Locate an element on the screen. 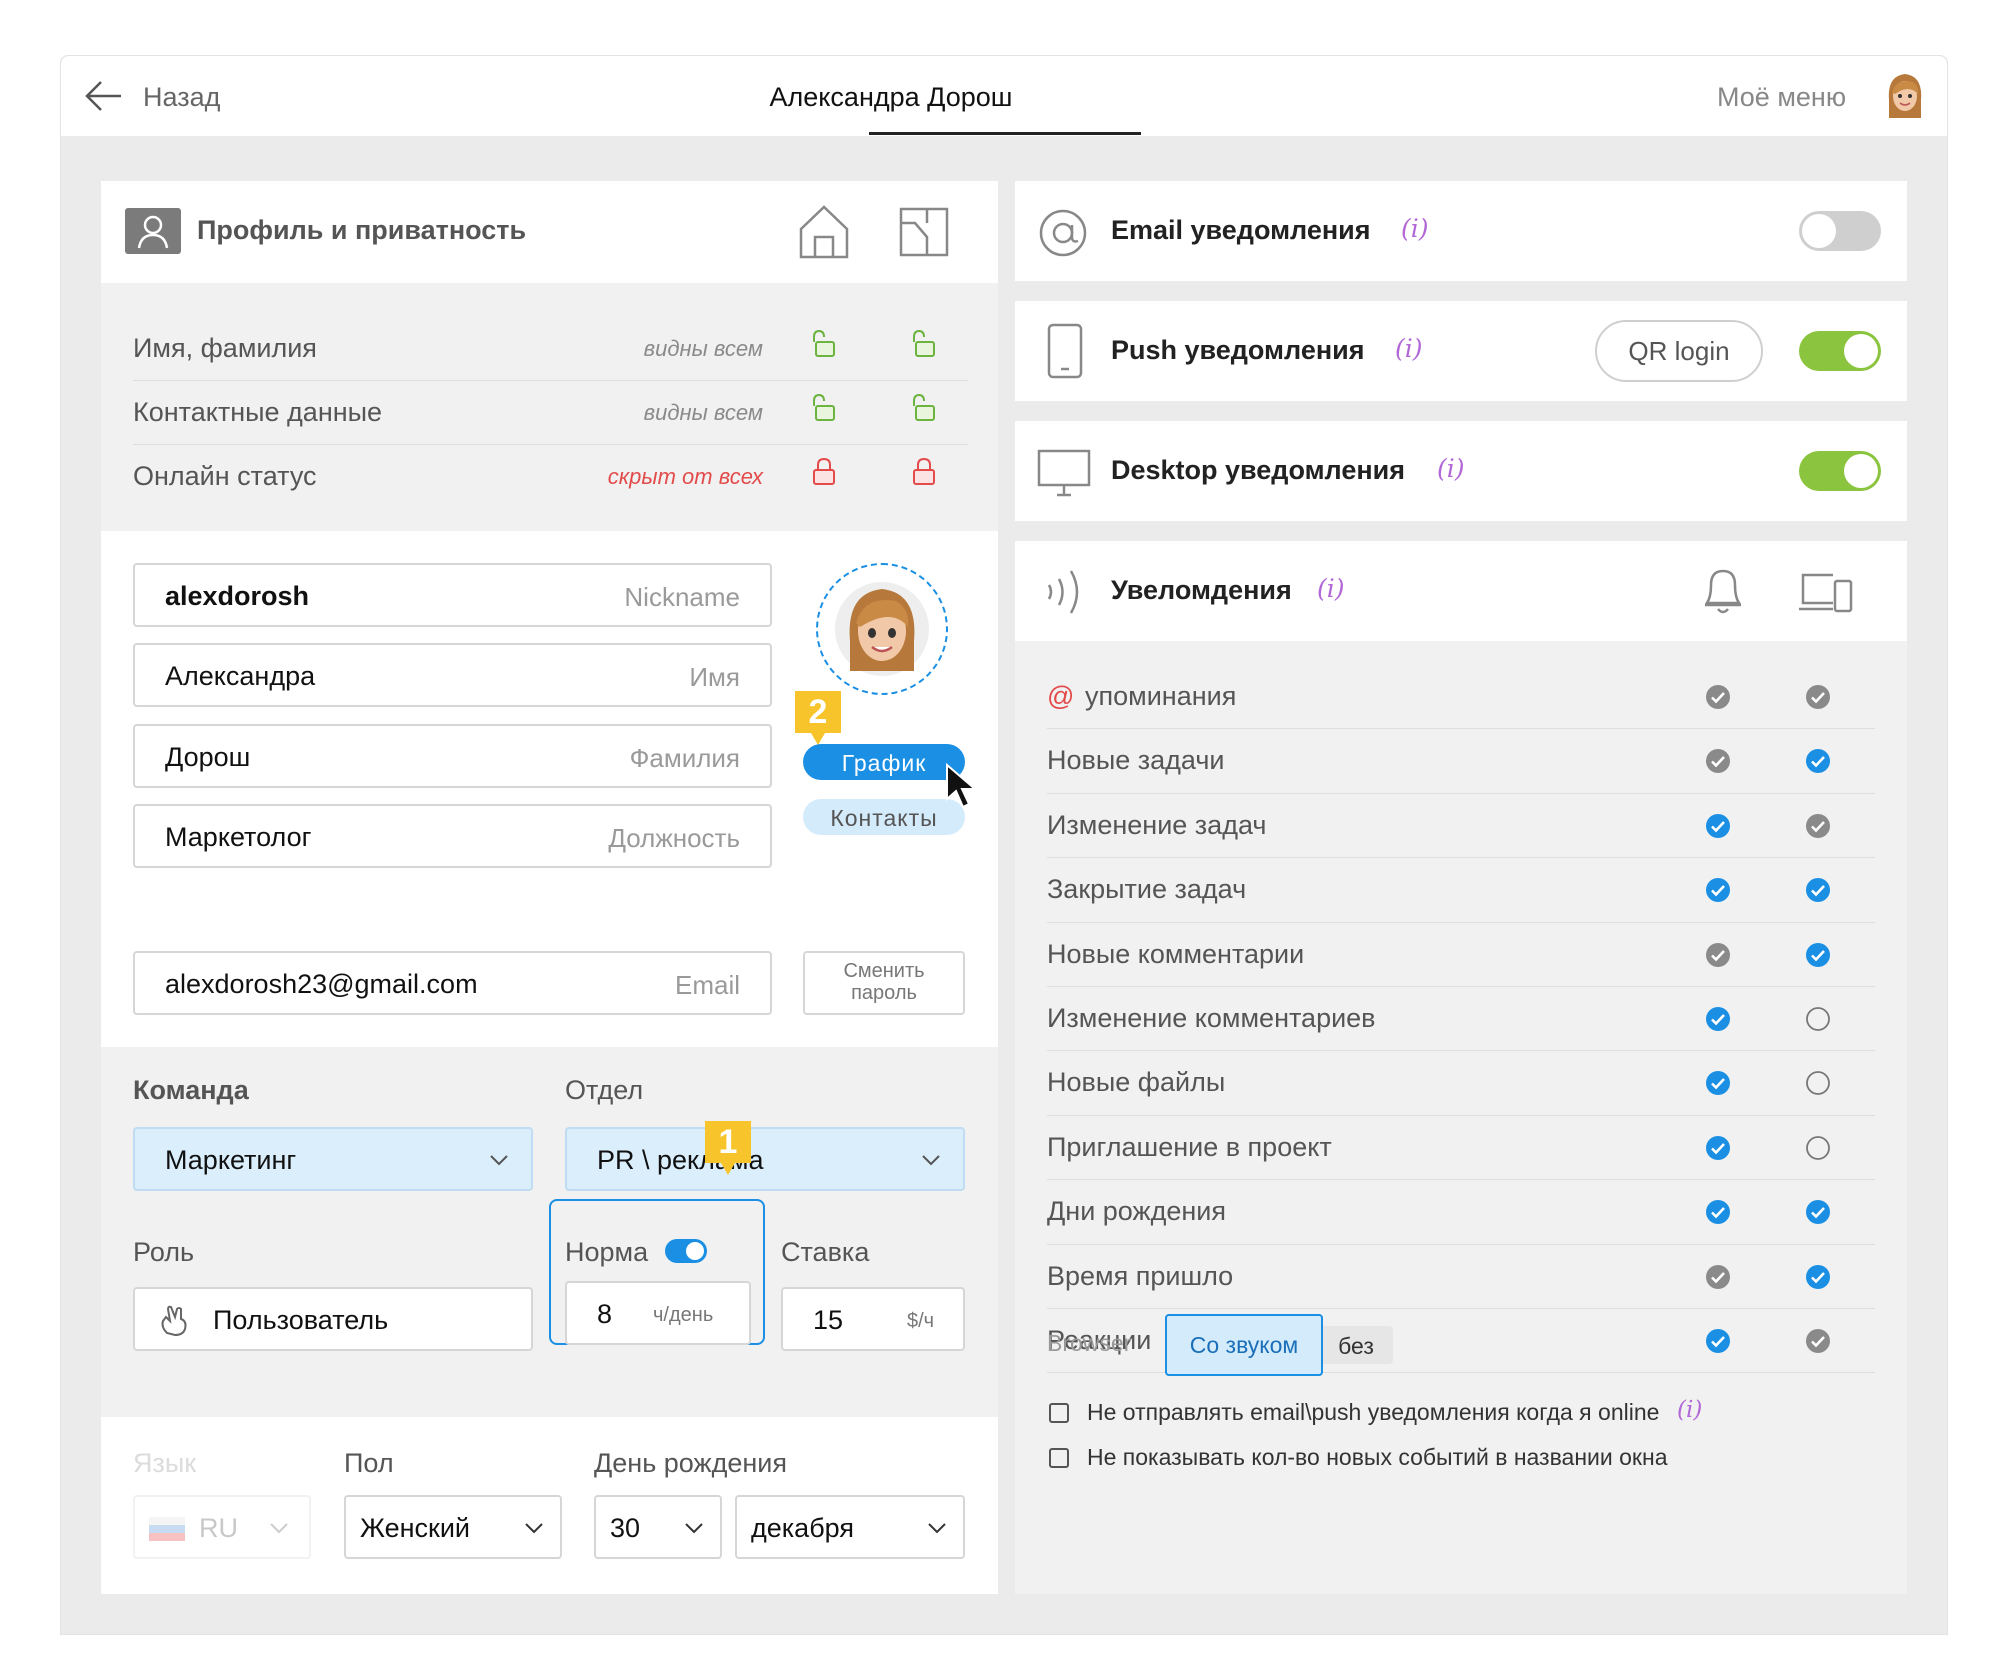 The width and height of the screenshot is (2000, 1678). profile-title: Профиль и приватность is located at coordinates (362, 230).